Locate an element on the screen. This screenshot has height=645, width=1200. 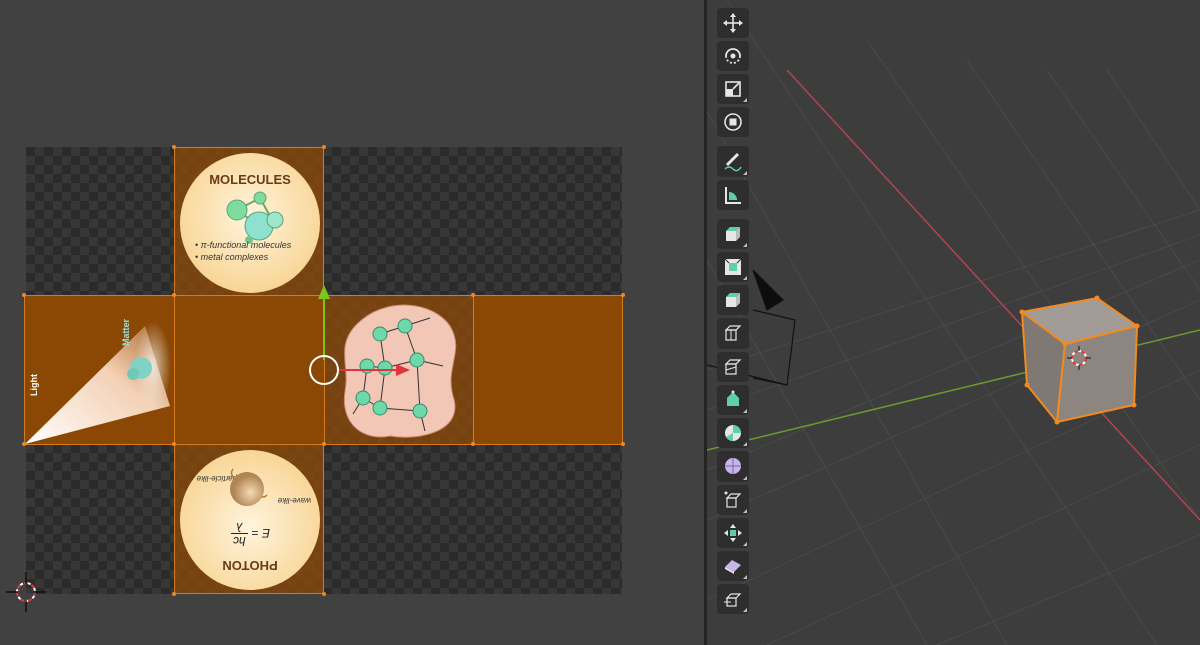
spin-icon is located at coordinates (733, 433).